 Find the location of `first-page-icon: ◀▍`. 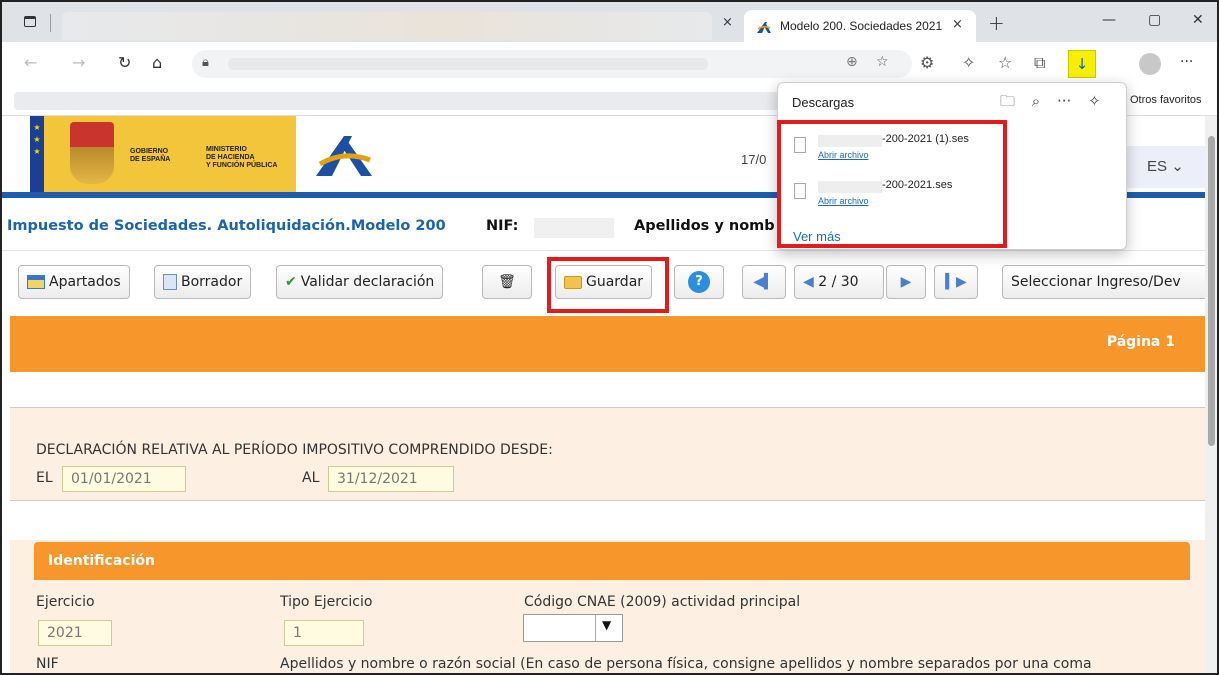

first-page-icon: ◀▍ is located at coordinates (764, 282).